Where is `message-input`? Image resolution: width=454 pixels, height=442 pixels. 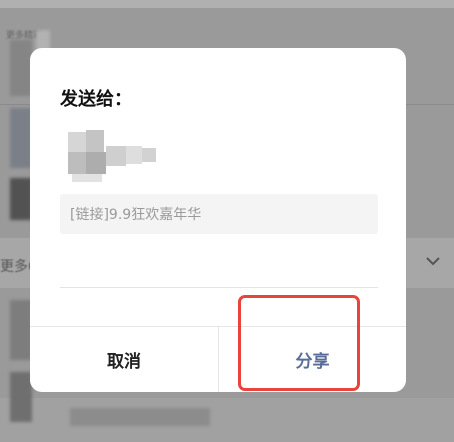 message-input is located at coordinates (219, 266).